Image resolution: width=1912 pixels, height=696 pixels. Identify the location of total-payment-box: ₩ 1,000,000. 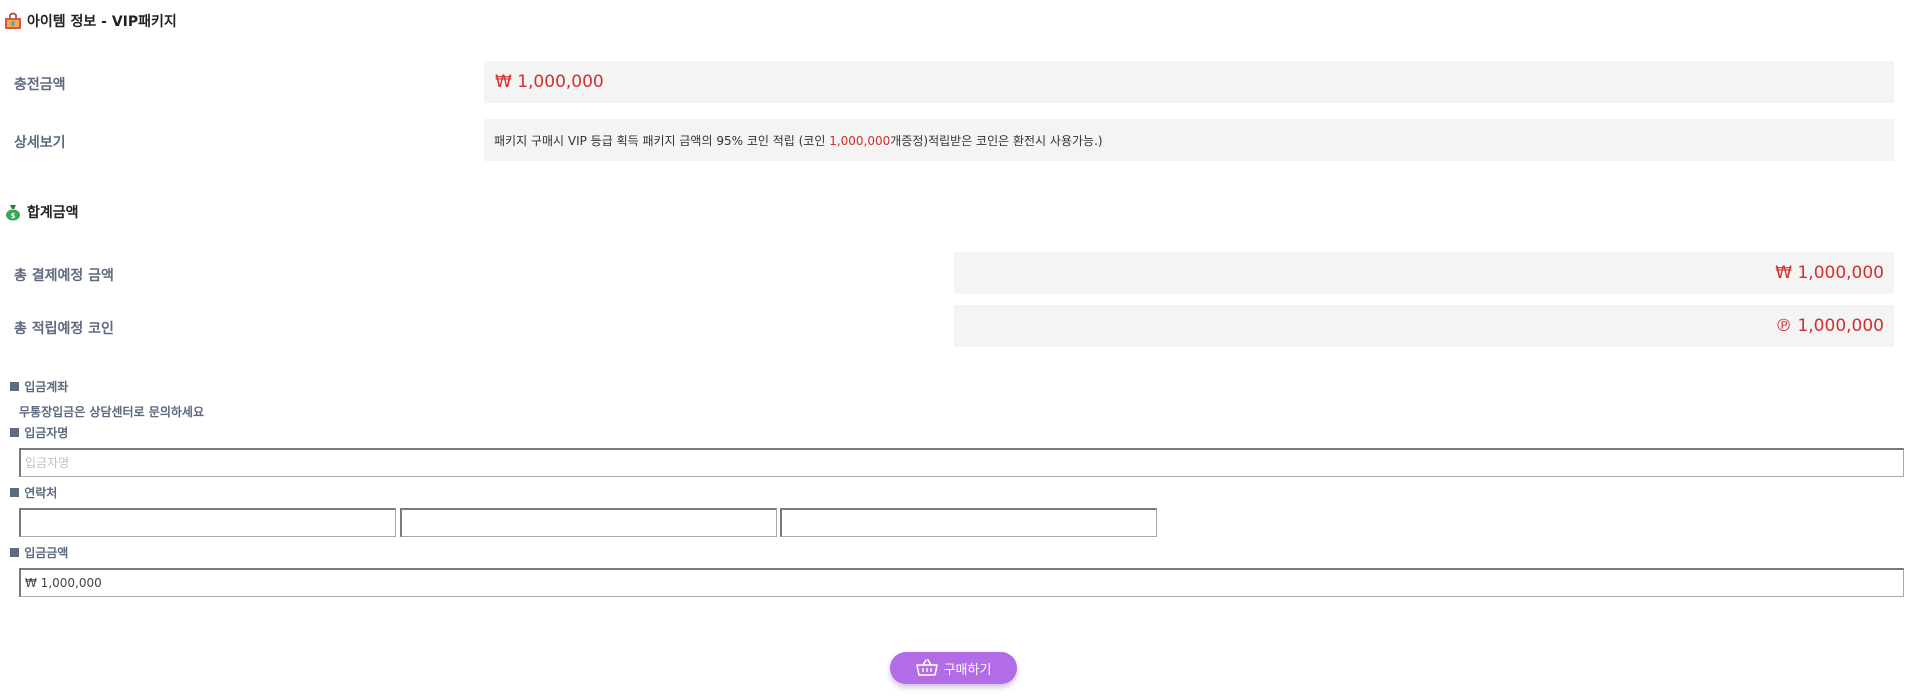
(1424, 273).